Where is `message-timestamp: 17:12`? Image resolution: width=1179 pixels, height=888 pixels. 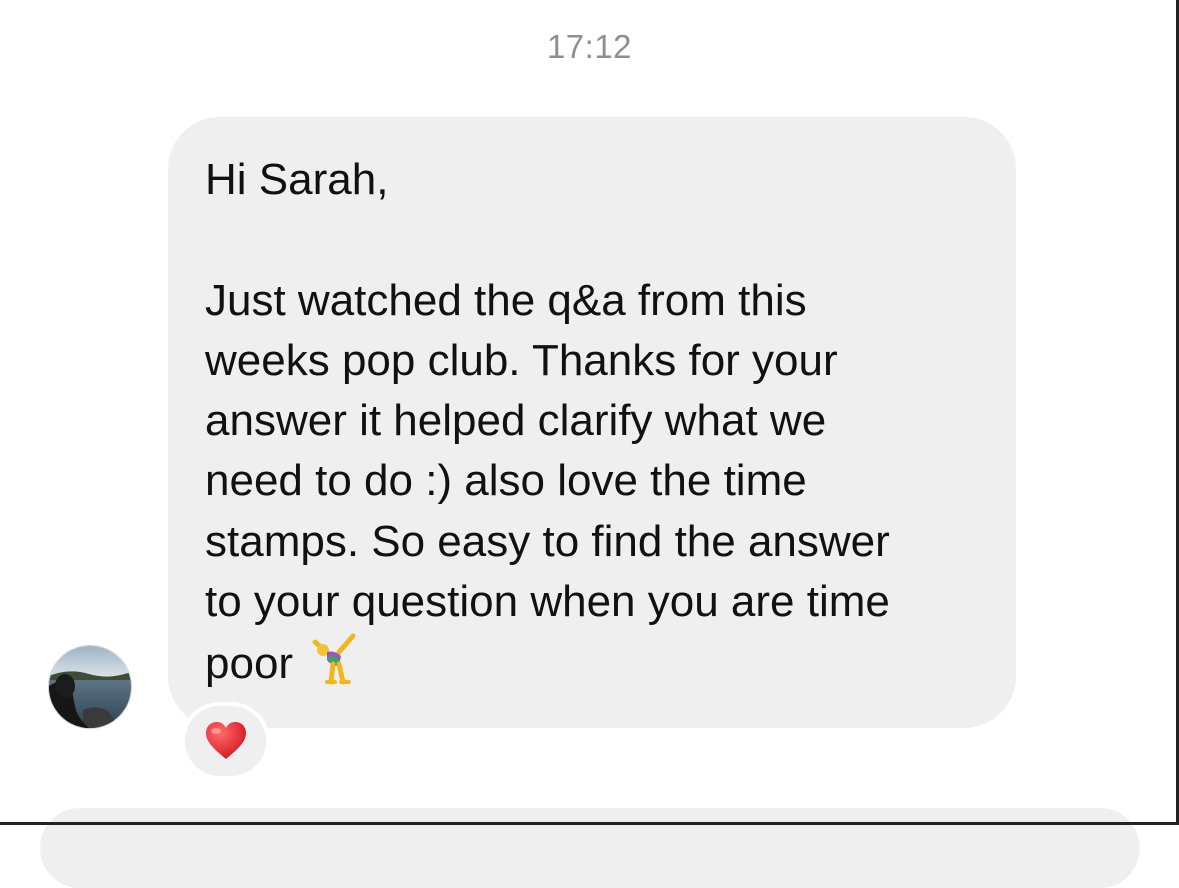 message-timestamp: 17:12 is located at coordinates (589, 46).